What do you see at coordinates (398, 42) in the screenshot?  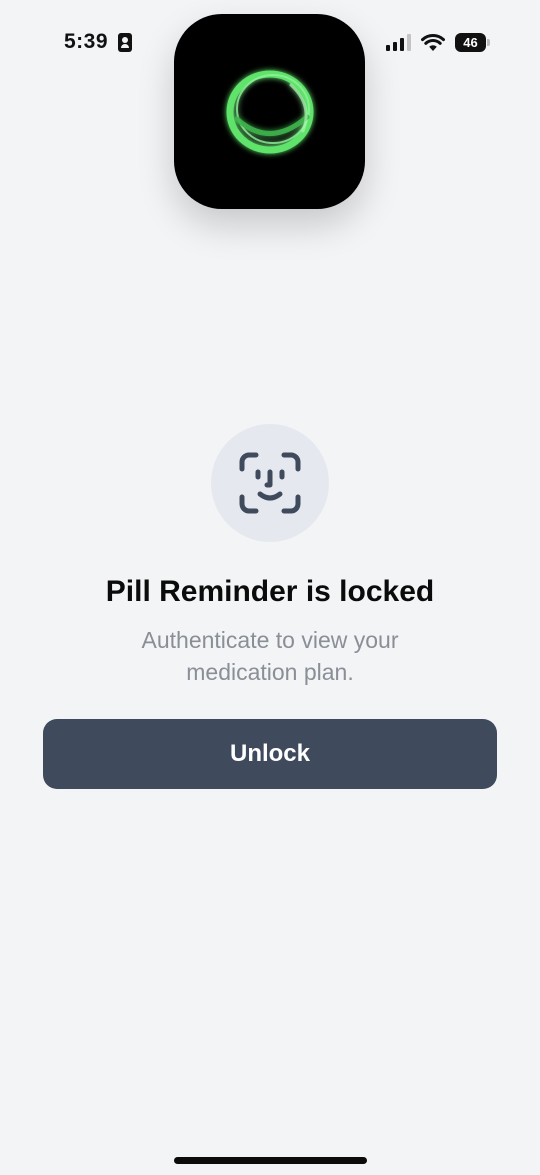 I see `cellular-signal-icon` at bounding box center [398, 42].